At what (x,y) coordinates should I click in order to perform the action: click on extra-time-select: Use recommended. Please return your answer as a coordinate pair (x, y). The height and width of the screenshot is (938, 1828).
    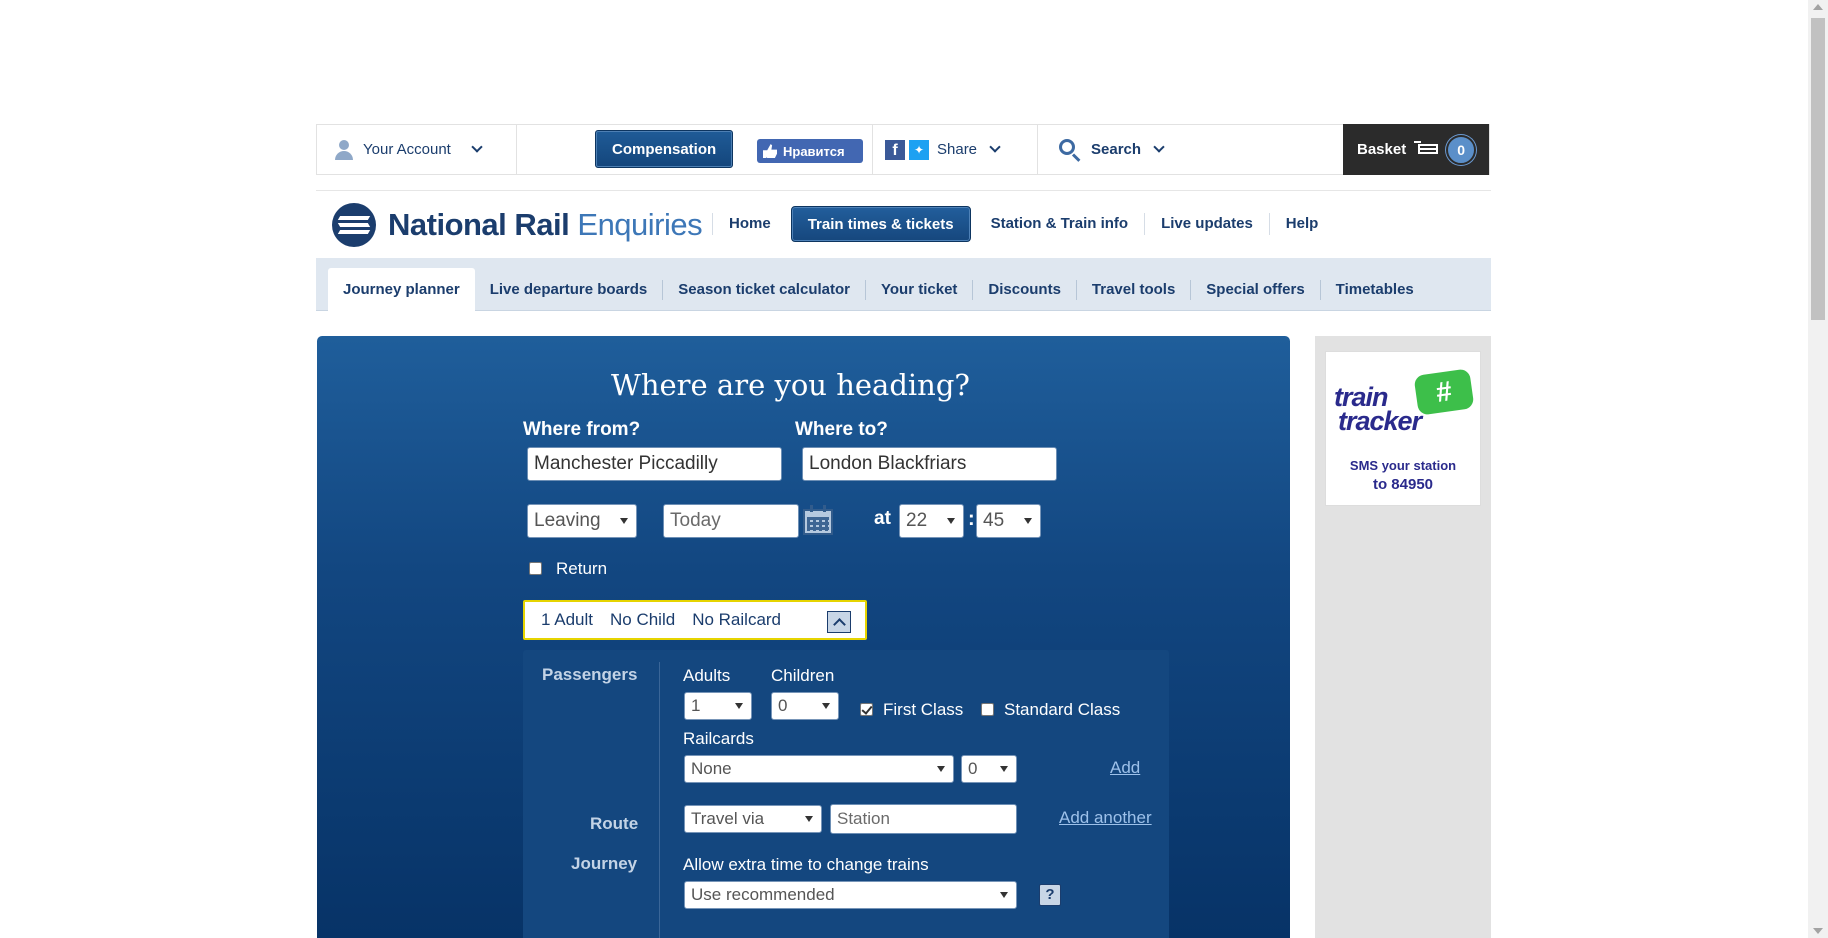
    Looking at the image, I should click on (850, 895).